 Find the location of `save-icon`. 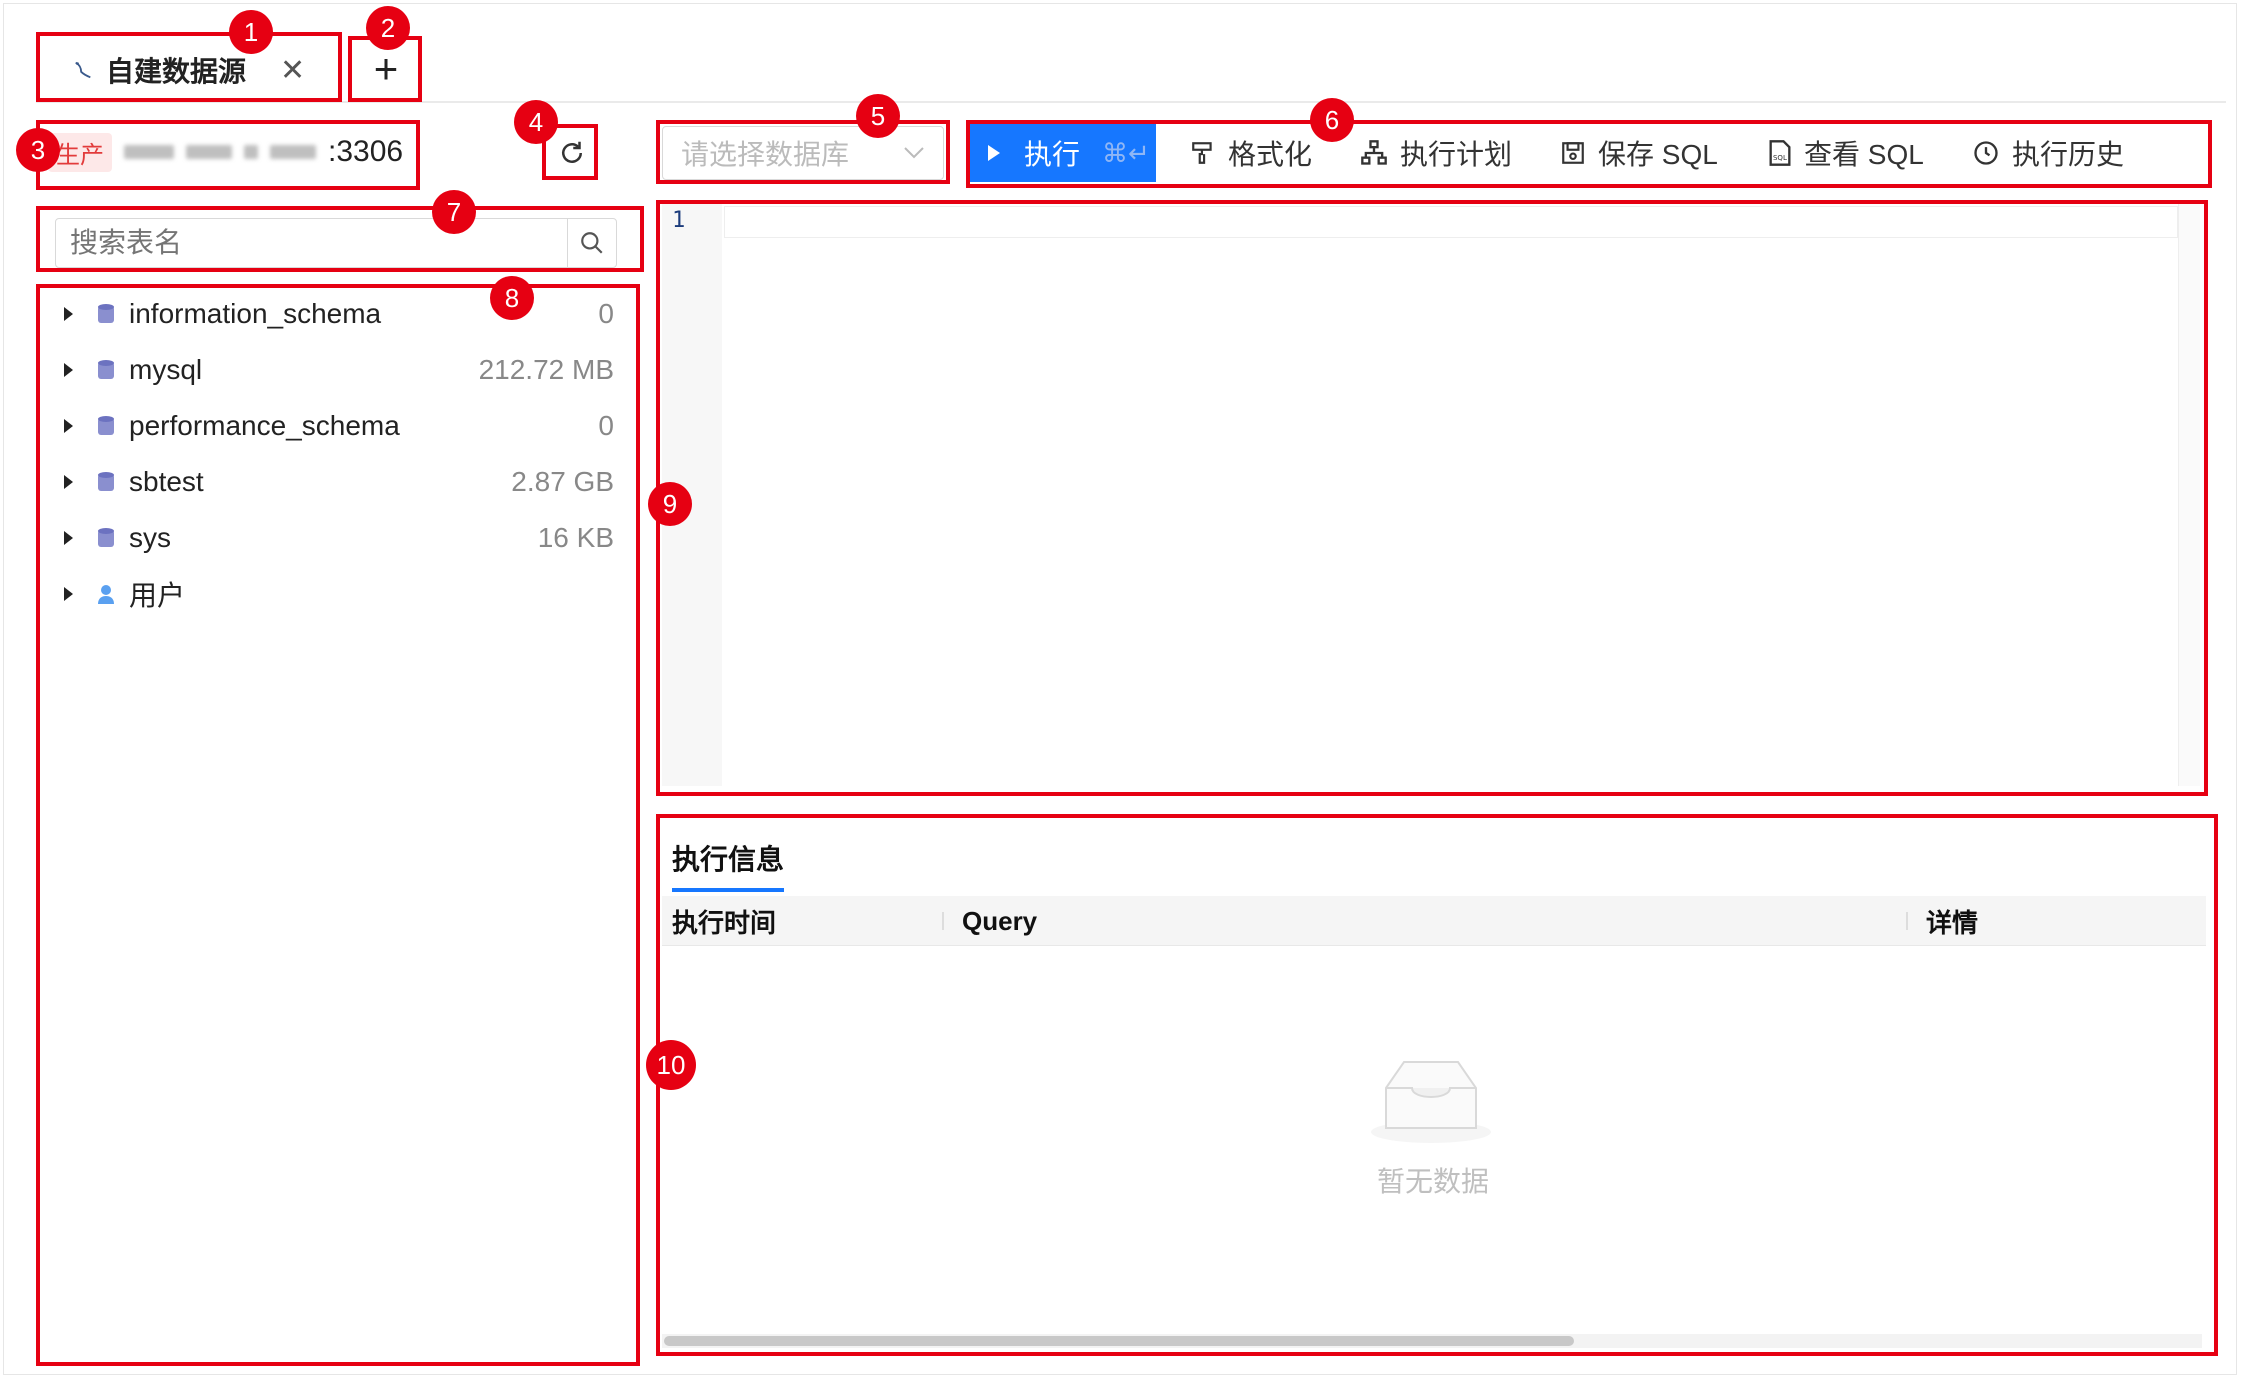

save-icon is located at coordinates (1573, 153).